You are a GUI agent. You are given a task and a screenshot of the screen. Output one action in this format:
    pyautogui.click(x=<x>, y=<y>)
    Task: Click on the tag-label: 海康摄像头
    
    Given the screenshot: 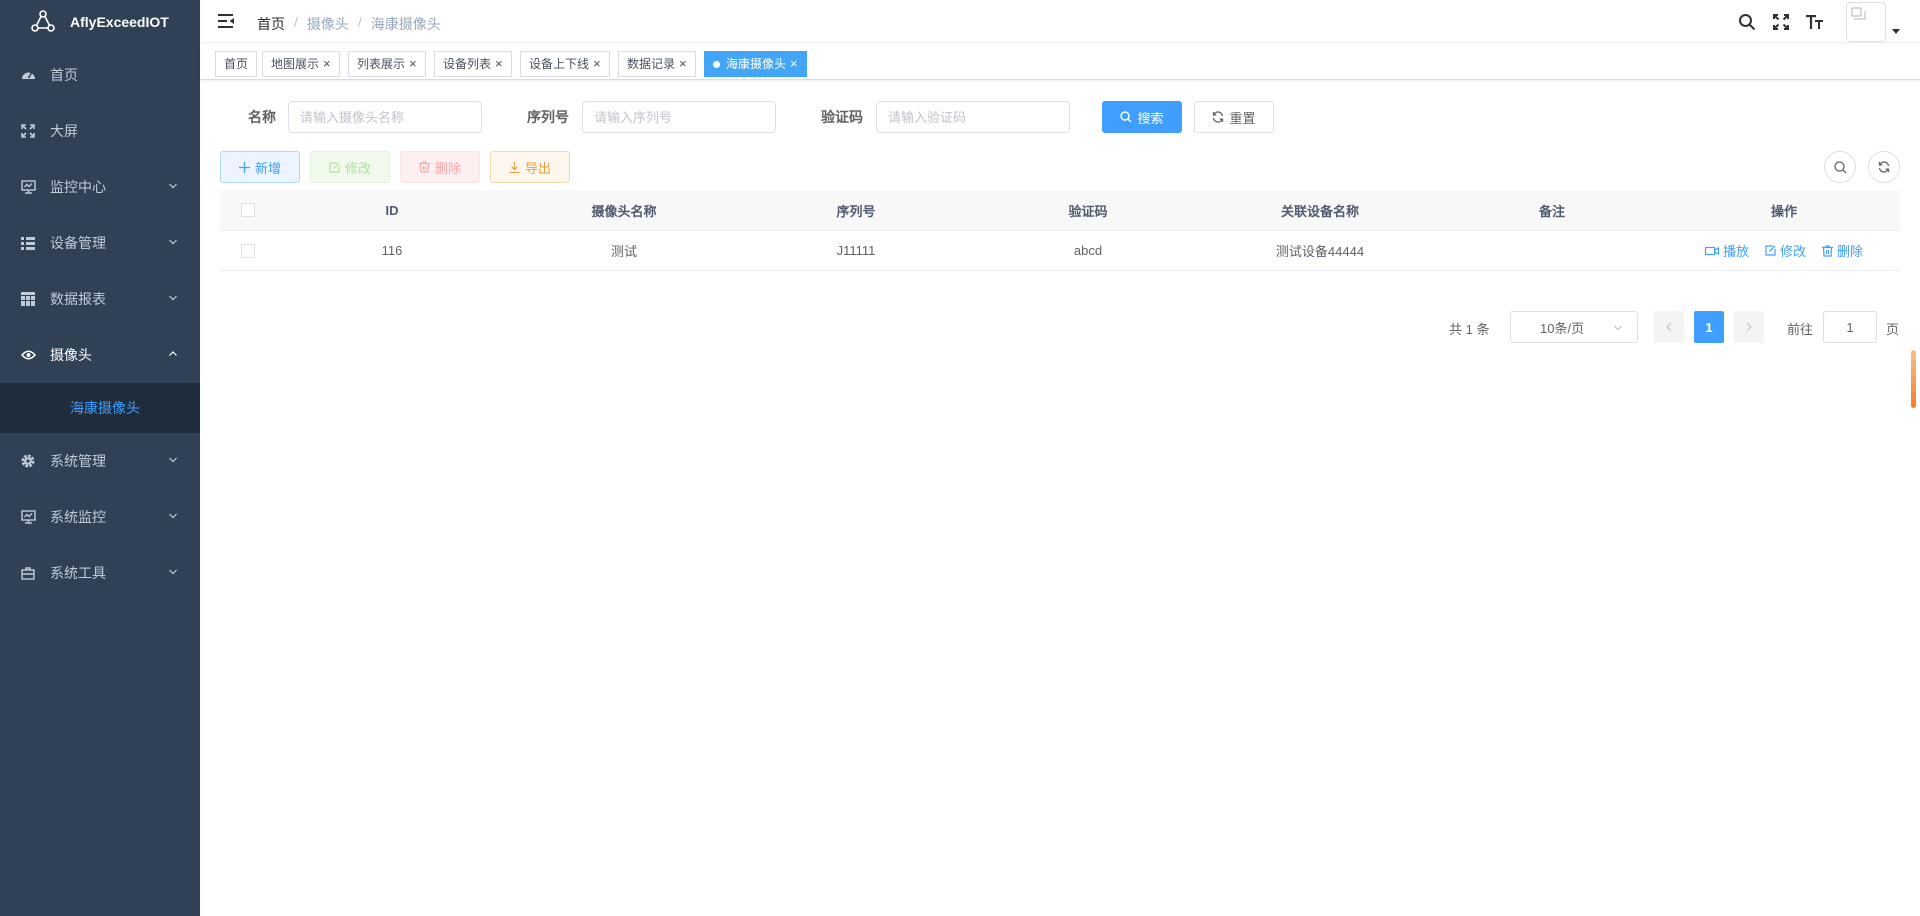 What is the action you would take?
    pyautogui.click(x=756, y=64)
    